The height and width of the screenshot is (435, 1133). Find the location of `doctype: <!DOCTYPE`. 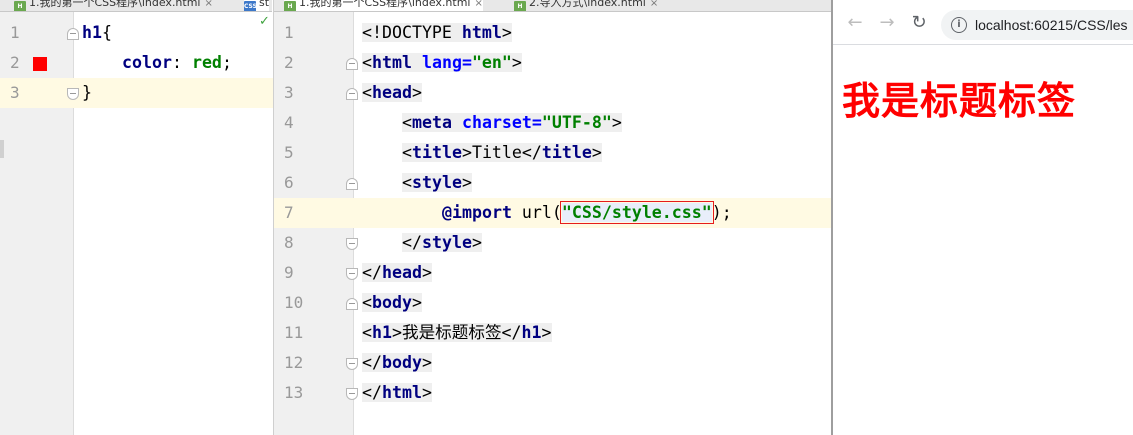

doctype: <!DOCTYPE is located at coordinates (412, 32).